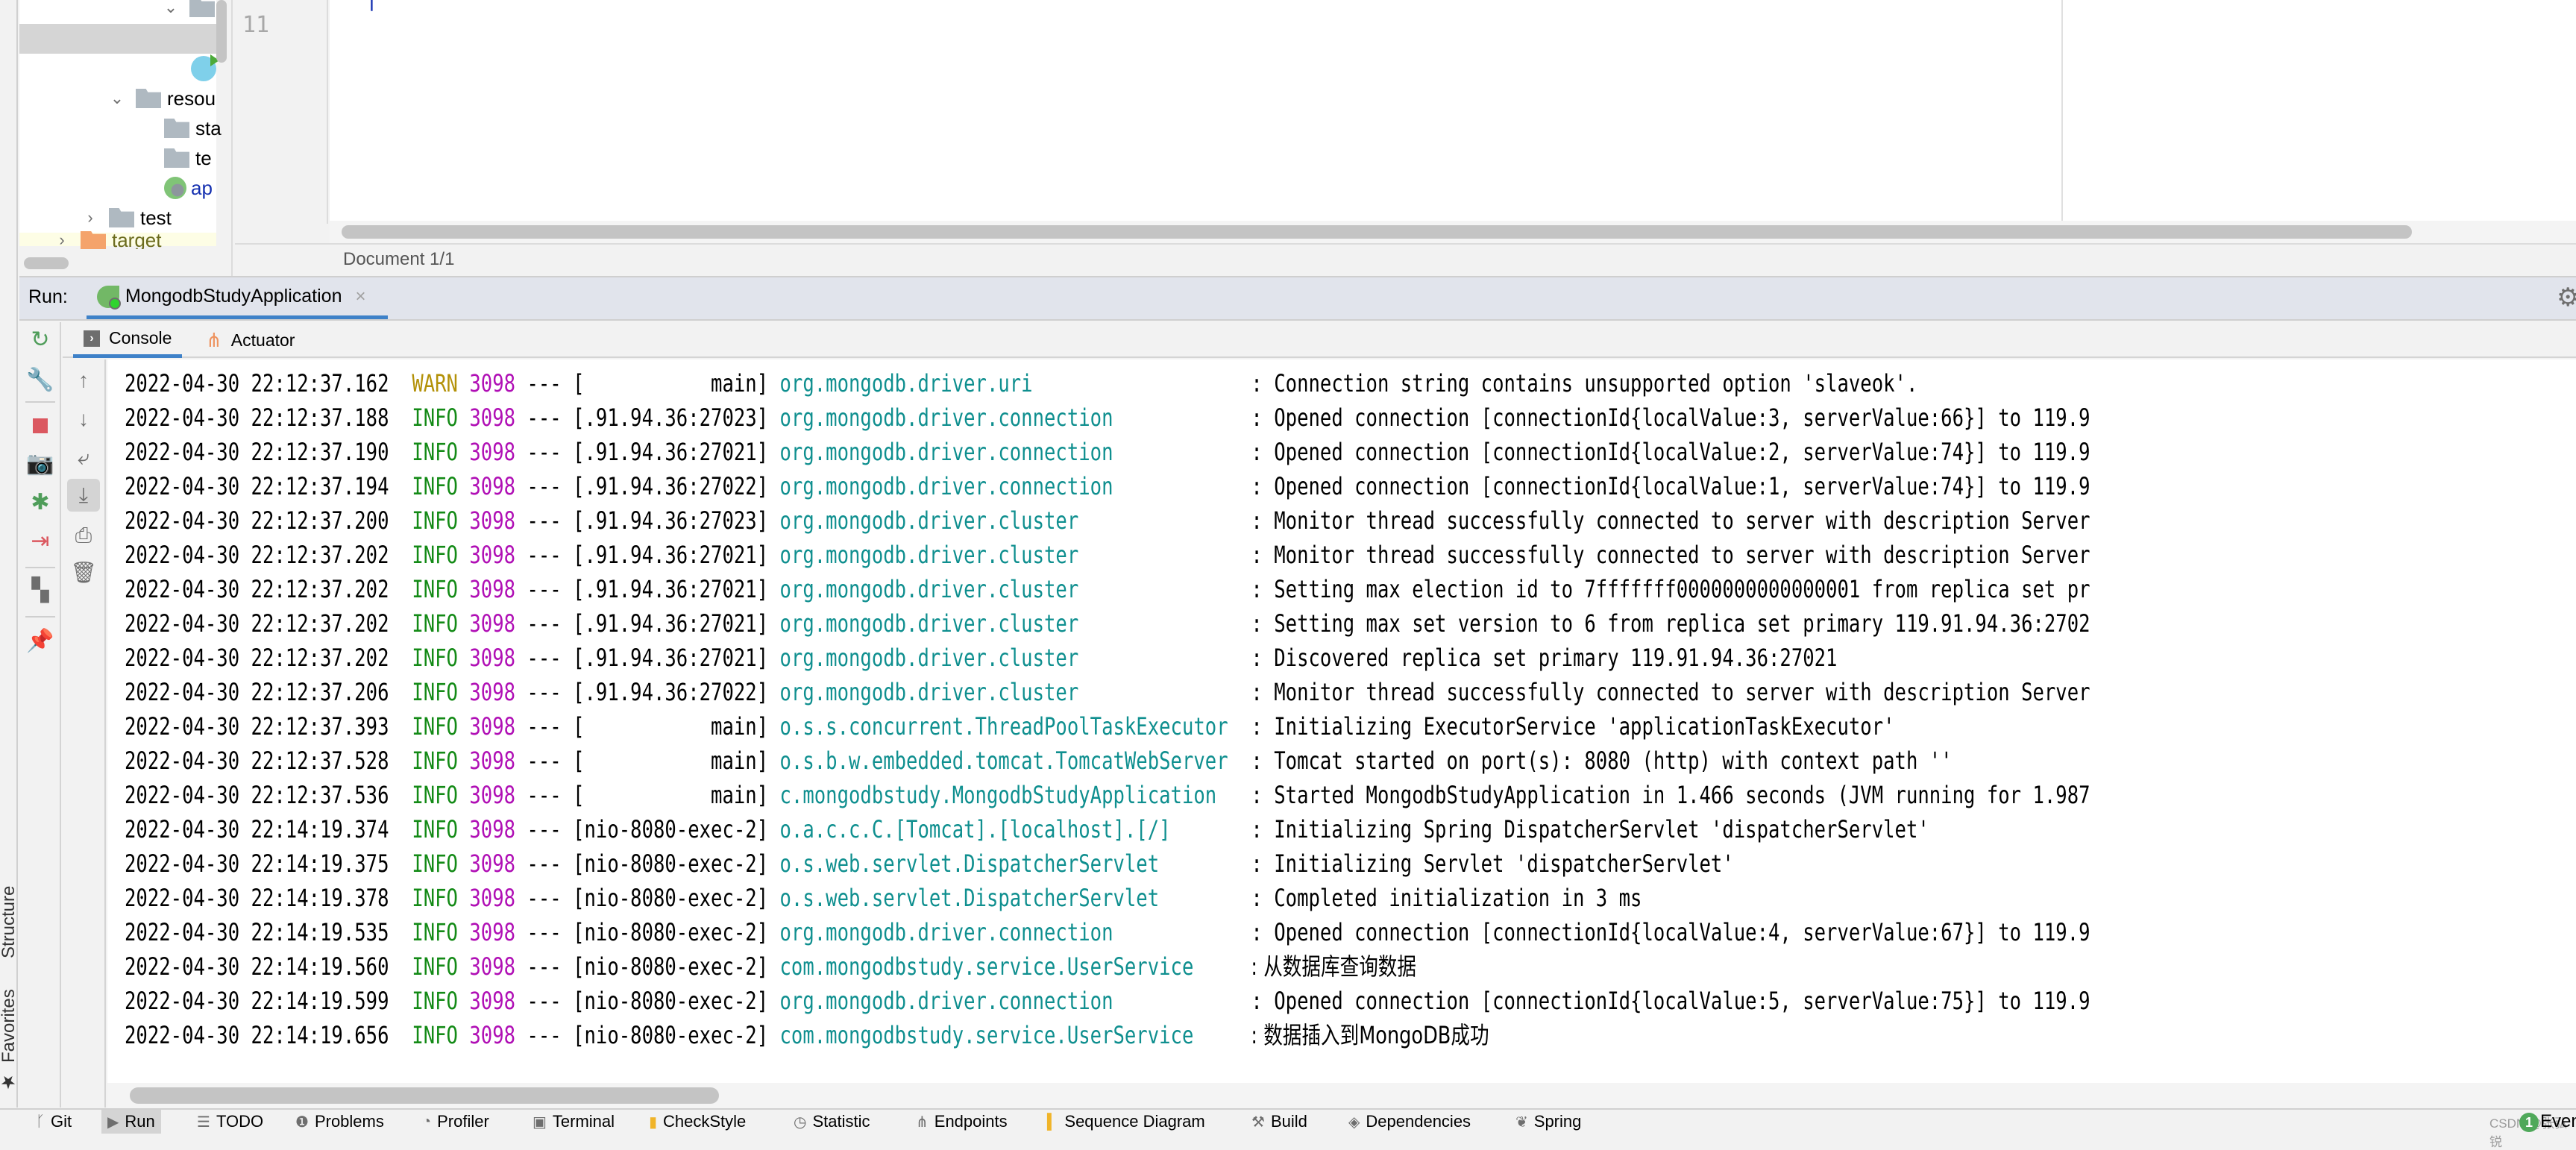 The width and height of the screenshot is (2576, 1150). I want to click on trash-icon: 🗑, so click(84, 572).